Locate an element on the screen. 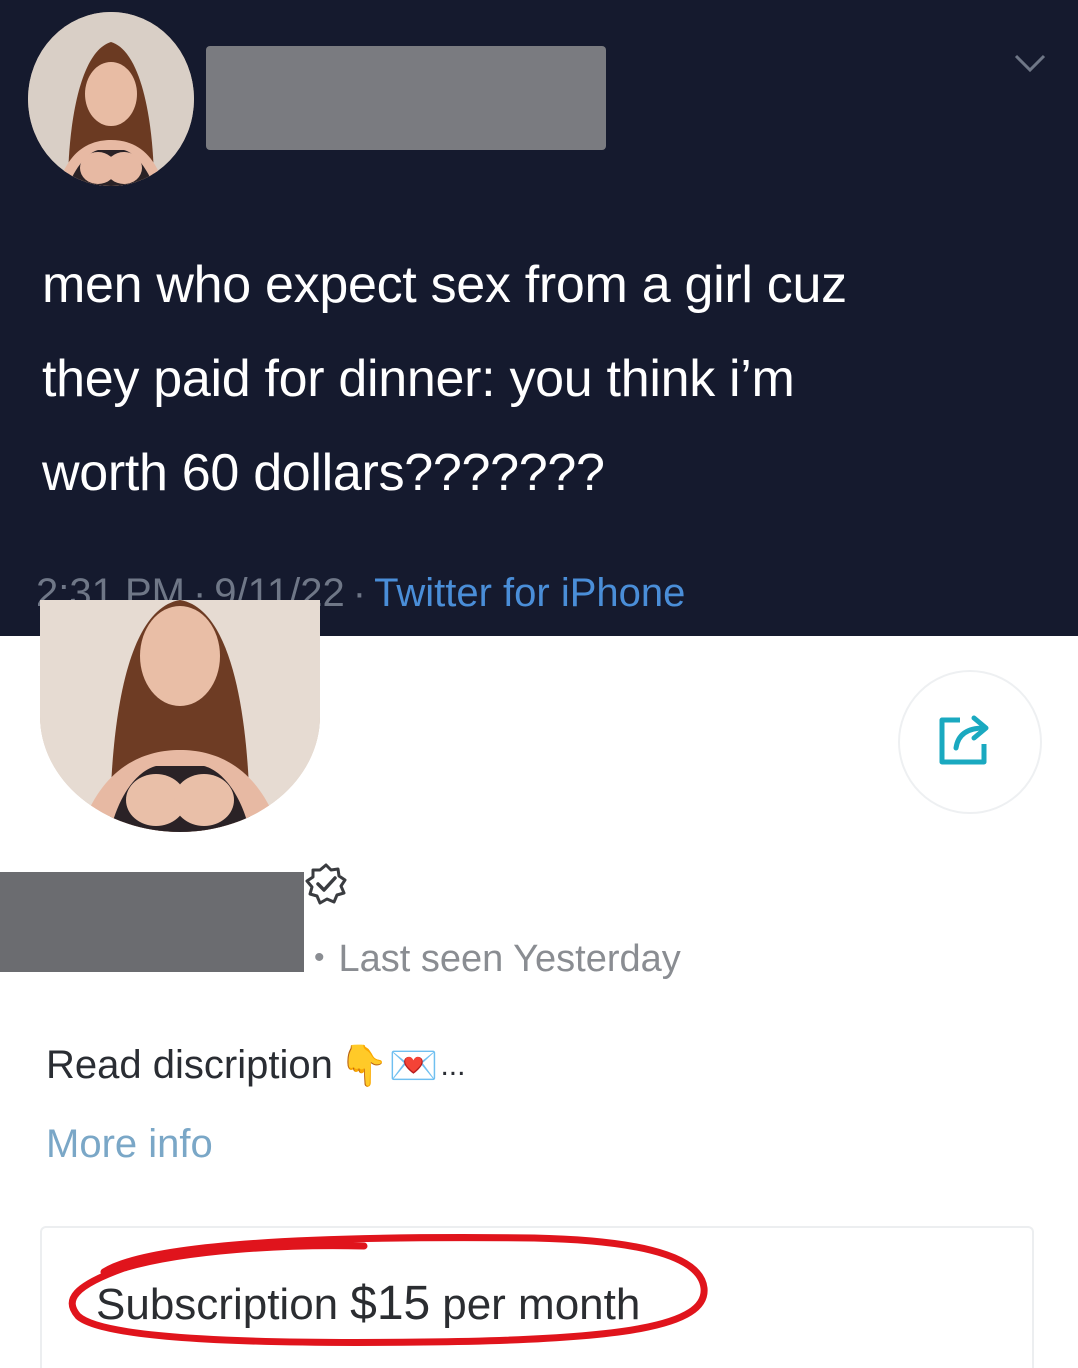  description-text: Read discription is located at coordinates (189, 1065).